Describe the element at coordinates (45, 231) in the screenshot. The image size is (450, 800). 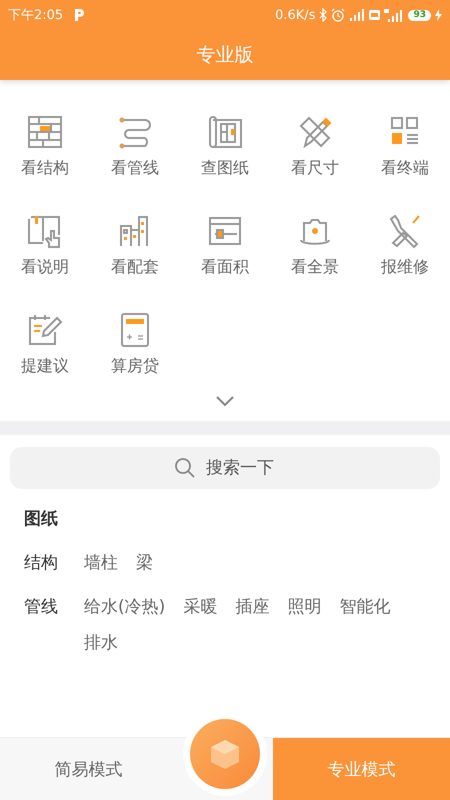
I see `book-hand-icon` at that location.